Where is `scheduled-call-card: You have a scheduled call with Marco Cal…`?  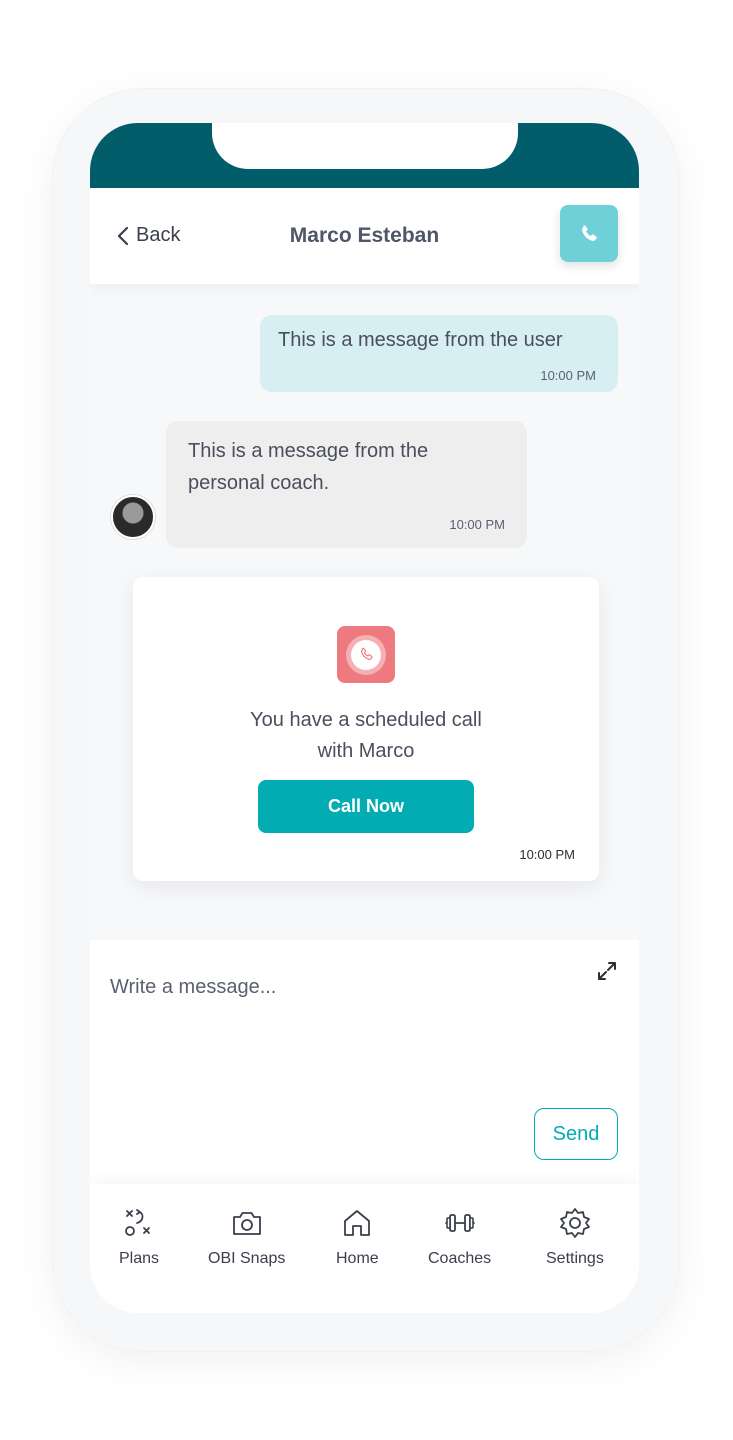 scheduled-call-card: You have a scheduled call with Marco Cal… is located at coordinates (366, 729).